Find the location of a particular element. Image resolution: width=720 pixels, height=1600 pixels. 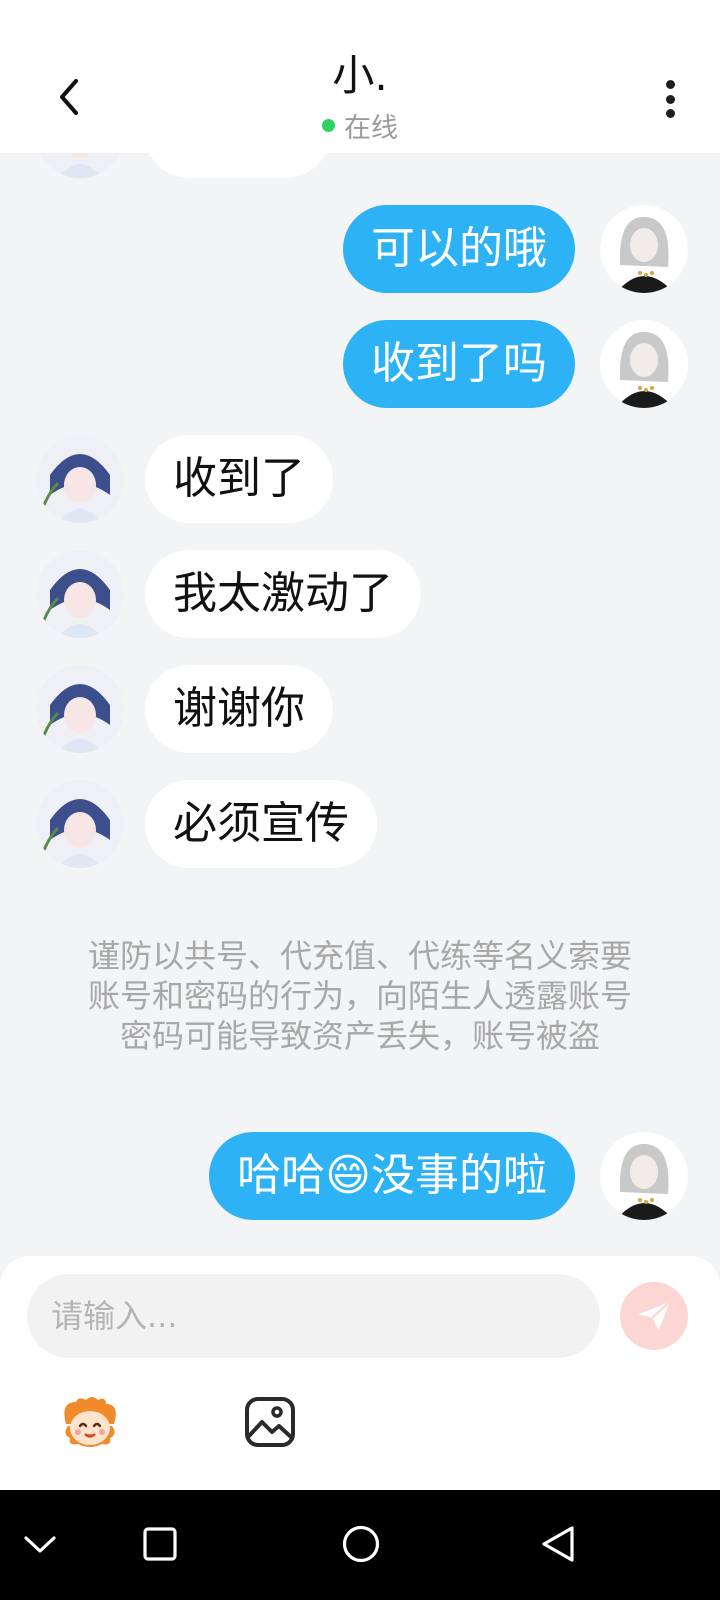

message-row-outgoing: 收到了吗 is located at coordinates (360, 364).